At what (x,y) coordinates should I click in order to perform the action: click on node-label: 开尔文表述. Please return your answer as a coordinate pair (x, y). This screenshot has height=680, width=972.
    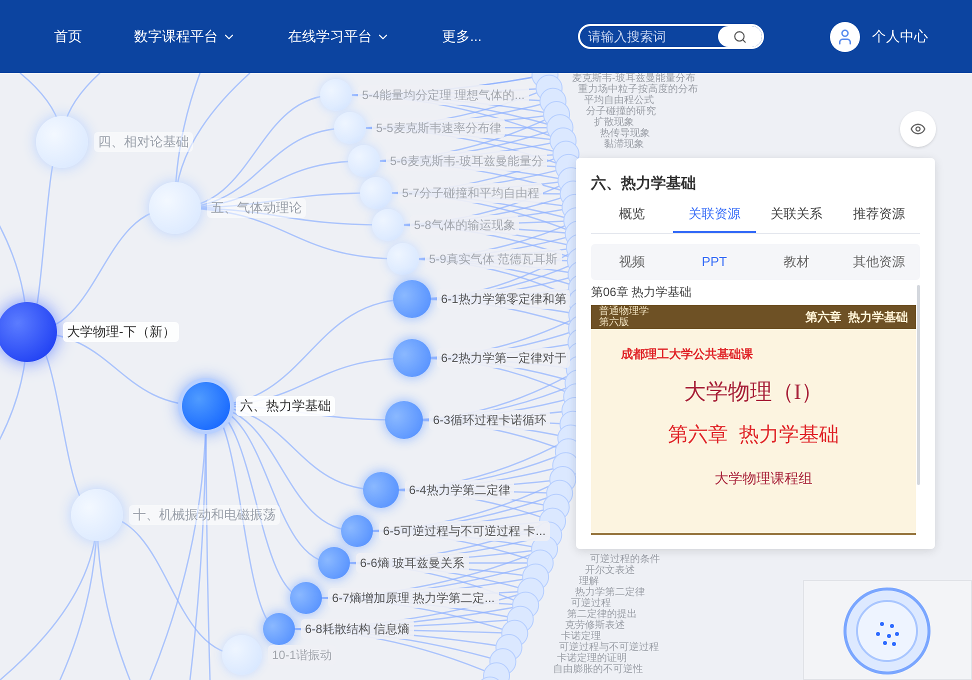
    Looking at the image, I should click on (610, 570).